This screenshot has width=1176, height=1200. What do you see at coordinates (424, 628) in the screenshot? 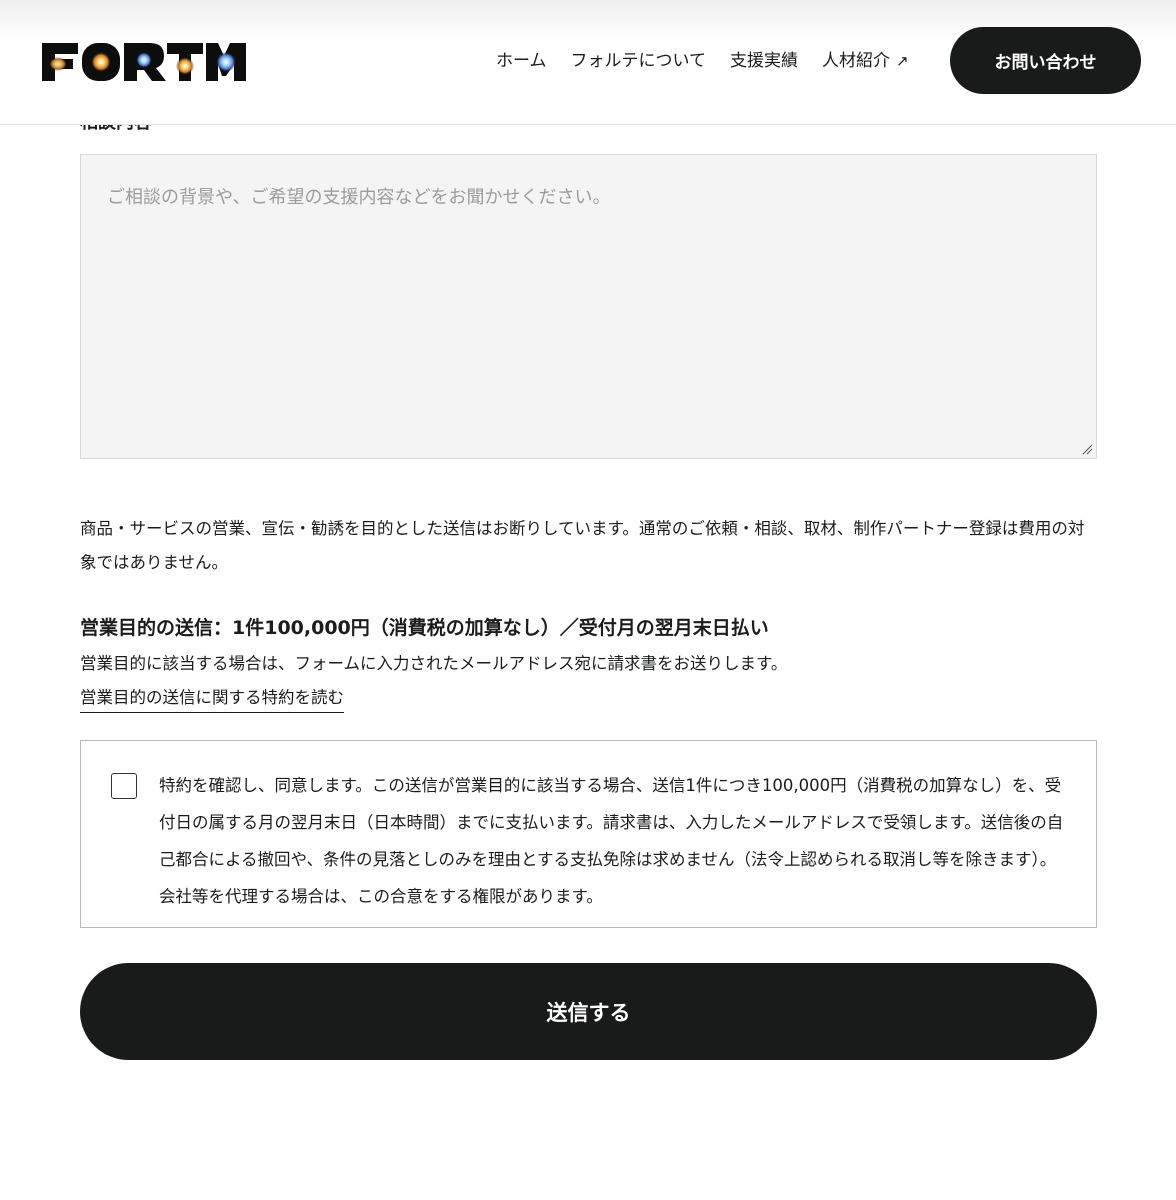
I see `sales-fee-heading: 営業目的の送信：1件100,000円（消費税の加算なし）／受付月の翌月末日払い` at bounding box center [424, 628].